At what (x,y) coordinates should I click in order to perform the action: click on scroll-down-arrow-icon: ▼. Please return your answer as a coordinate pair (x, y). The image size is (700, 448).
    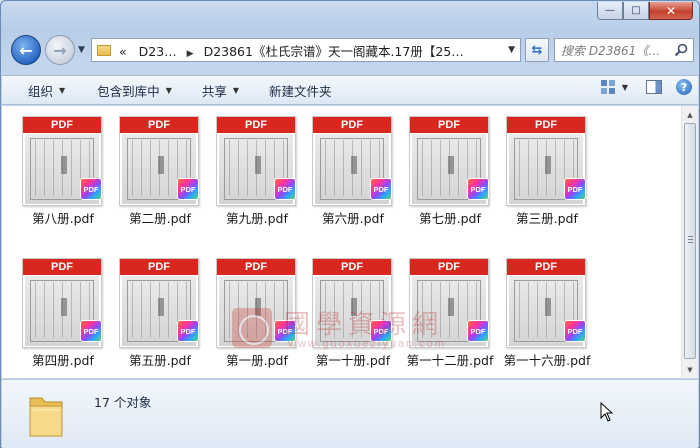
    Looking at the image, I should click on (690, 369).